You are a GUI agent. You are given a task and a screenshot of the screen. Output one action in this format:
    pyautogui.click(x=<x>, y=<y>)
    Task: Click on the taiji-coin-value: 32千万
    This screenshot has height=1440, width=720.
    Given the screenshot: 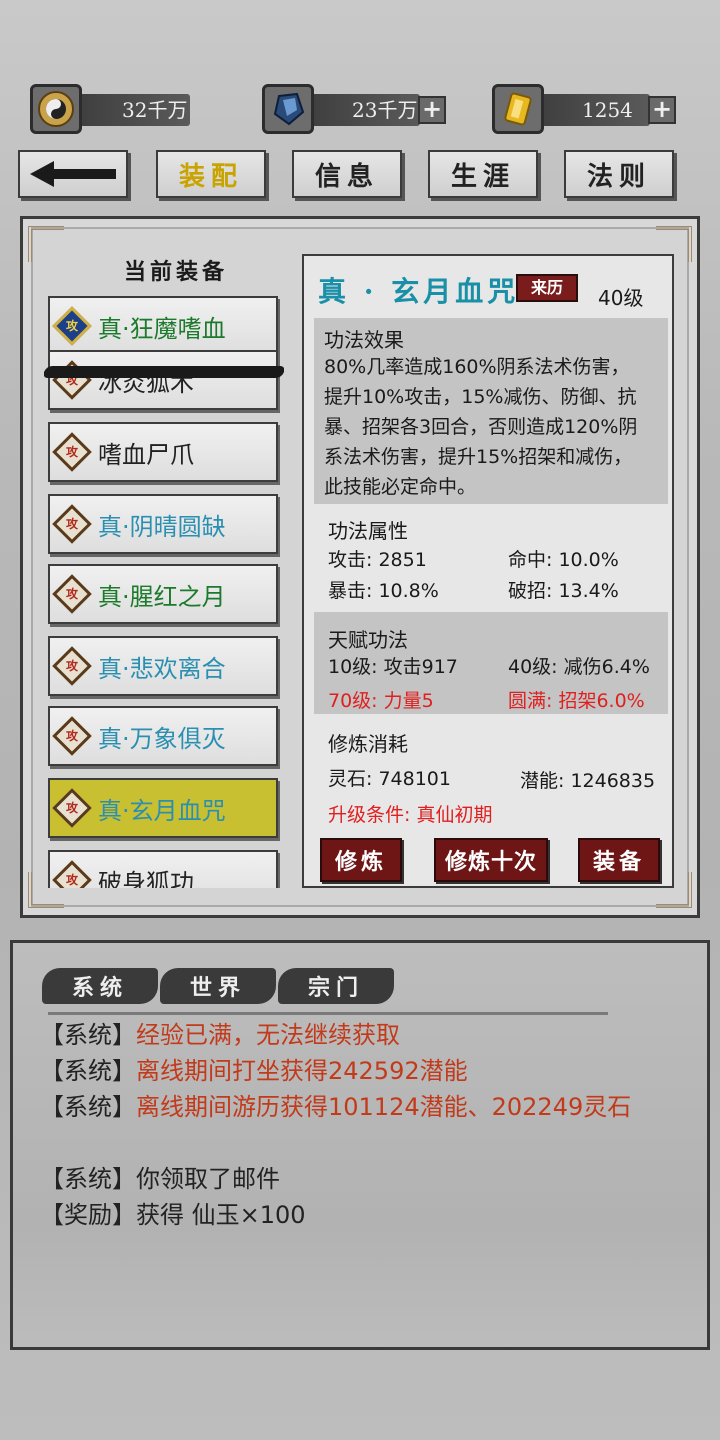 What is the action you would take?
    pyautogui.click(x=155, y=110)
    